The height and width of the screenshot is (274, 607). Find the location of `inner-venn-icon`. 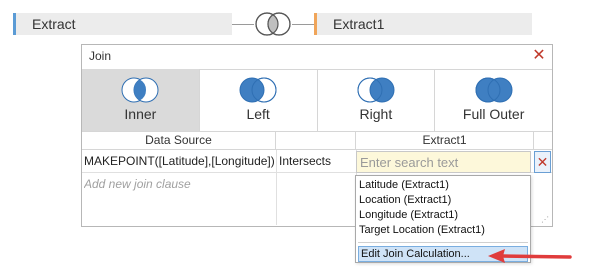

inner-venn-icon is located at coordinates (140, 90).